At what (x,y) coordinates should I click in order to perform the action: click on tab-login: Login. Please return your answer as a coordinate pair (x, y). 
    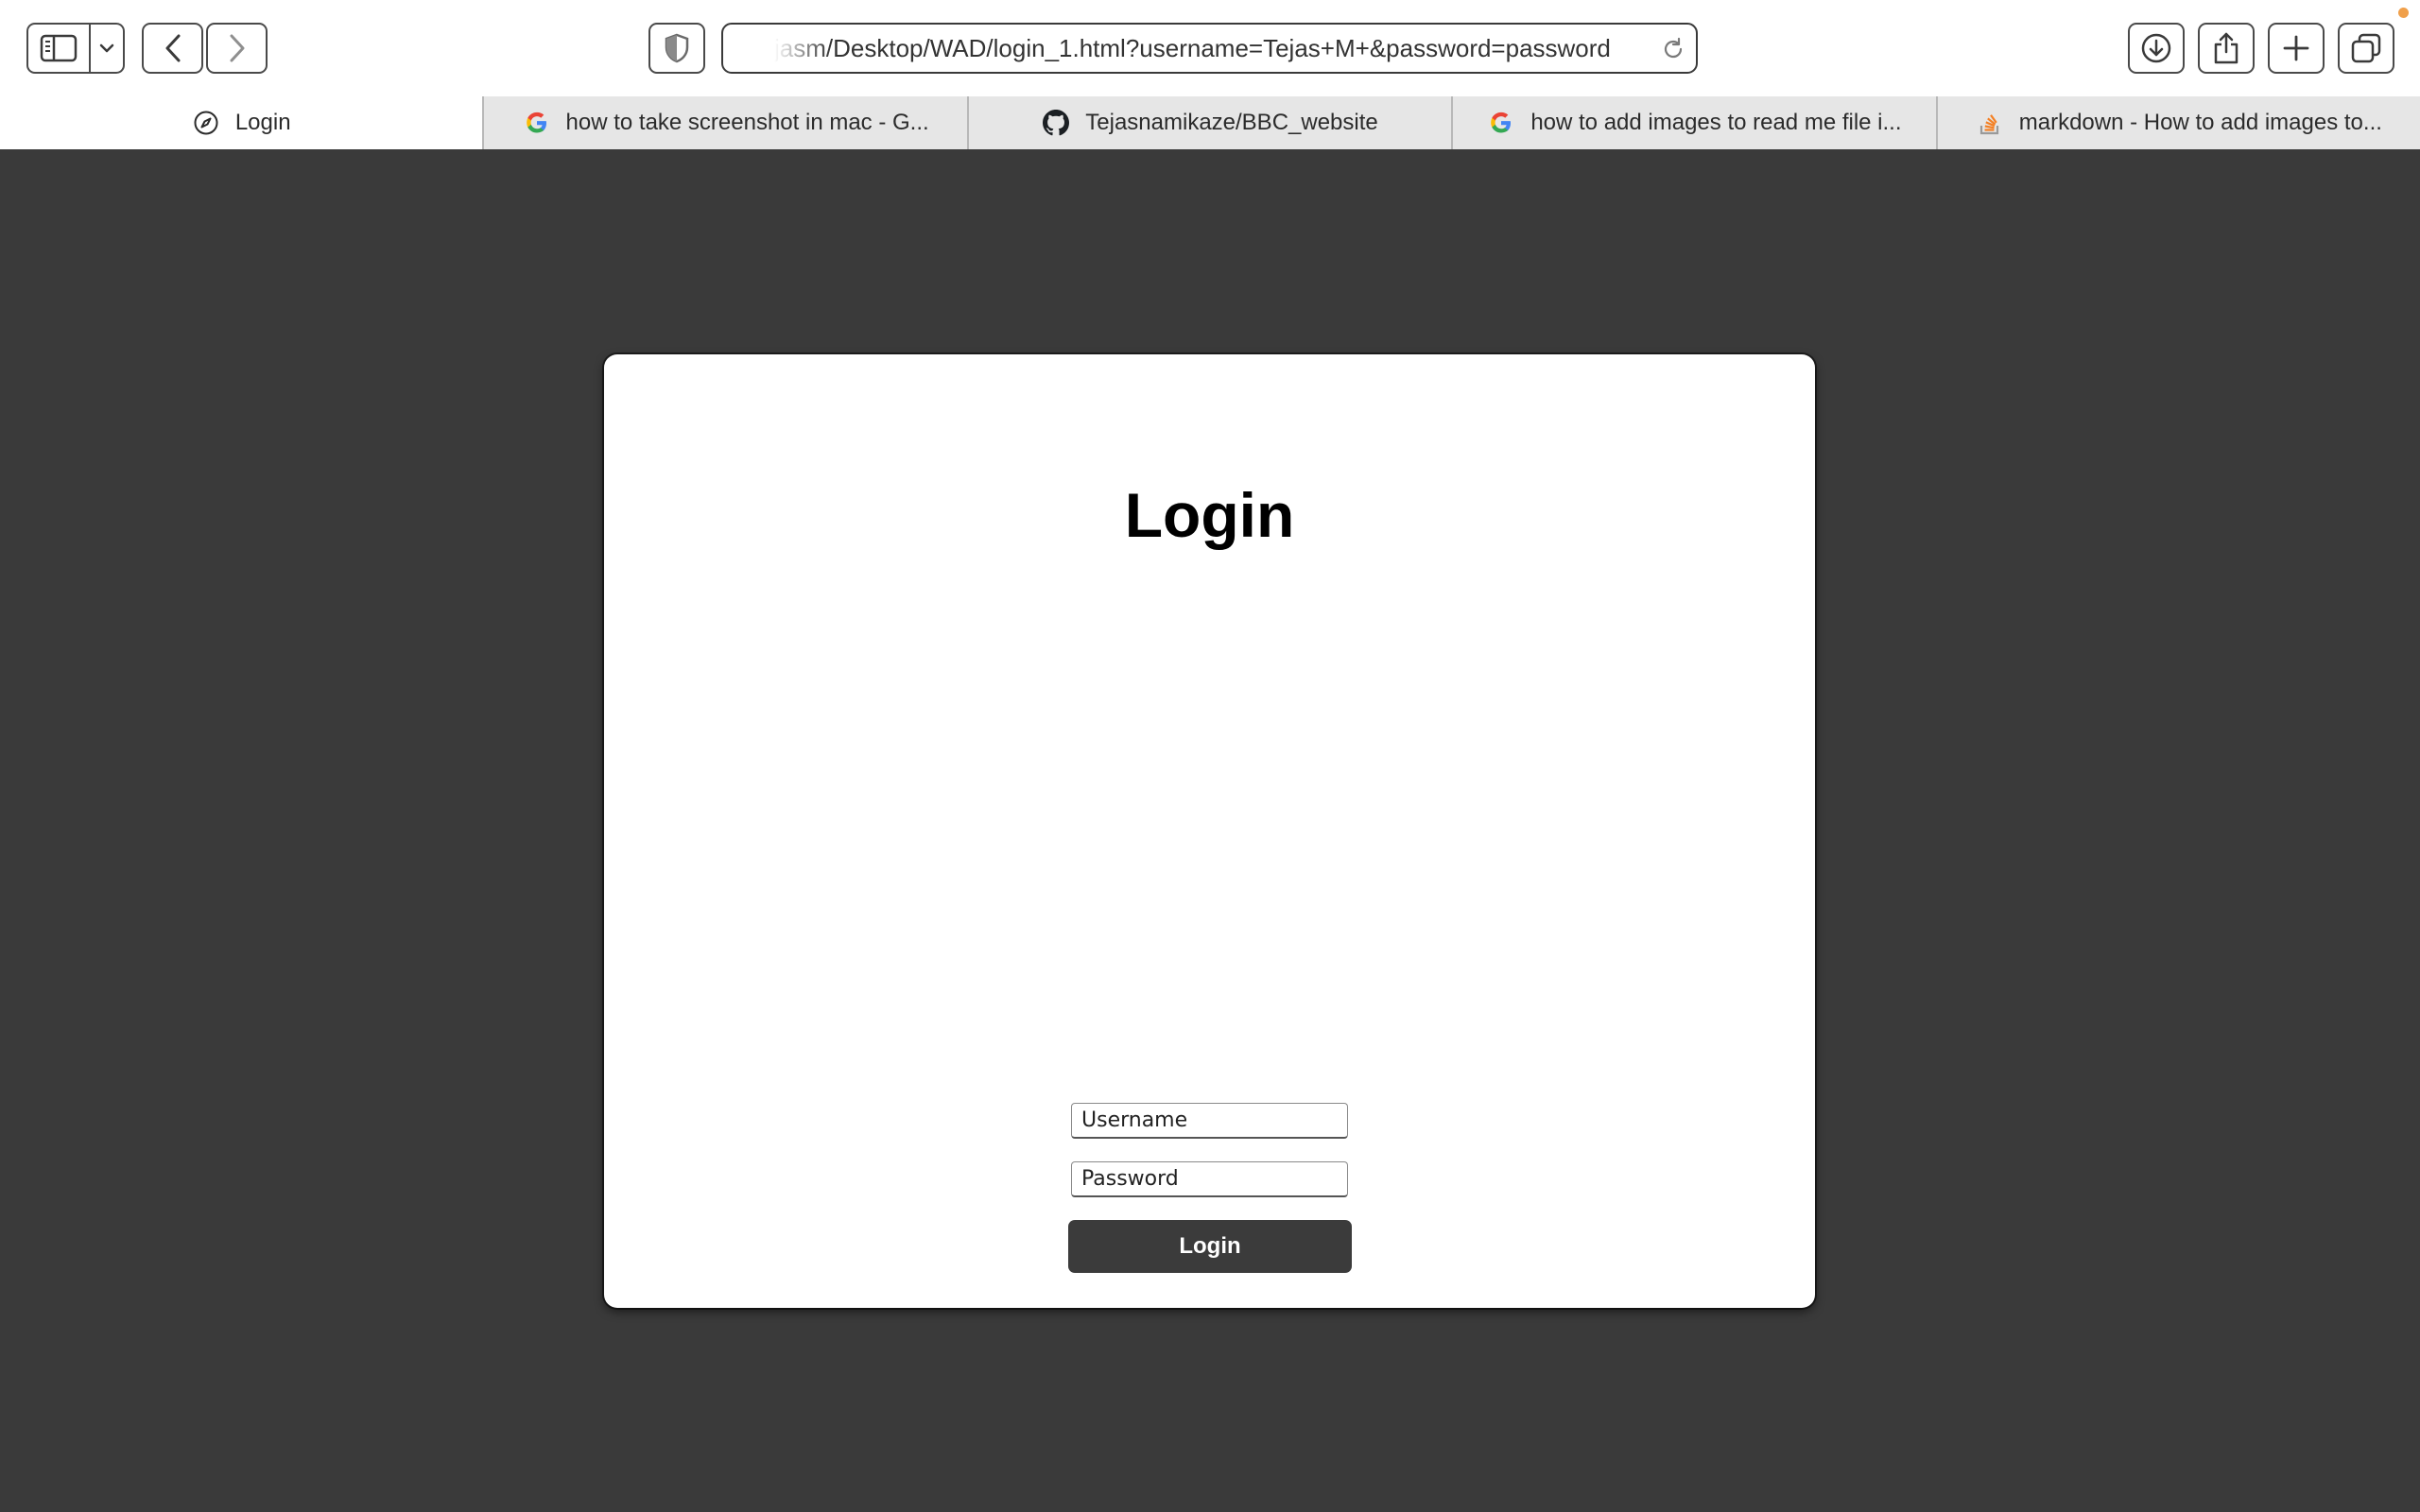
    Looking at the image, I should click on (242, 122).